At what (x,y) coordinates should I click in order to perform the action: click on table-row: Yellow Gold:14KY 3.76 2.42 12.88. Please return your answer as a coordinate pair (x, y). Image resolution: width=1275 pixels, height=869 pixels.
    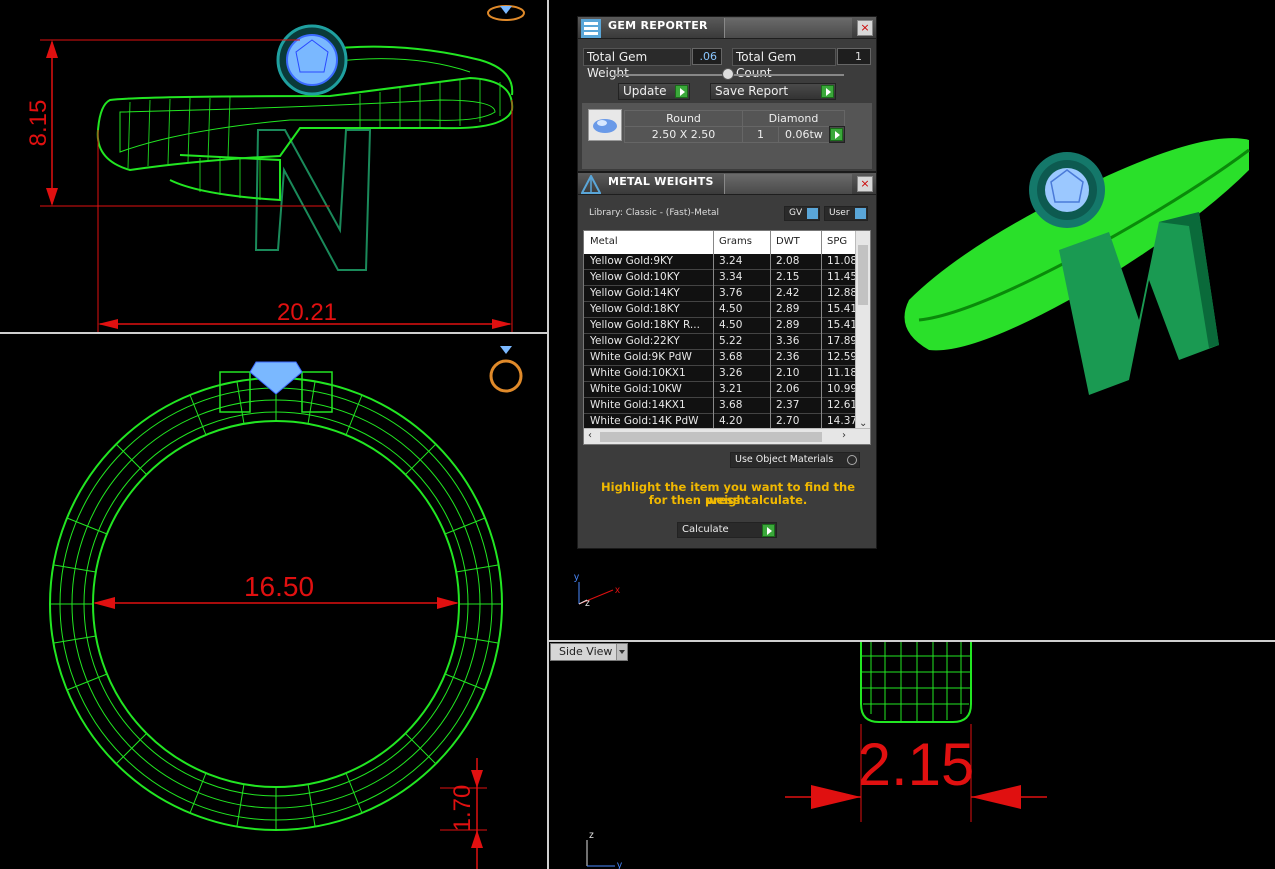
    Looking at the image, I should click on (720, 294).